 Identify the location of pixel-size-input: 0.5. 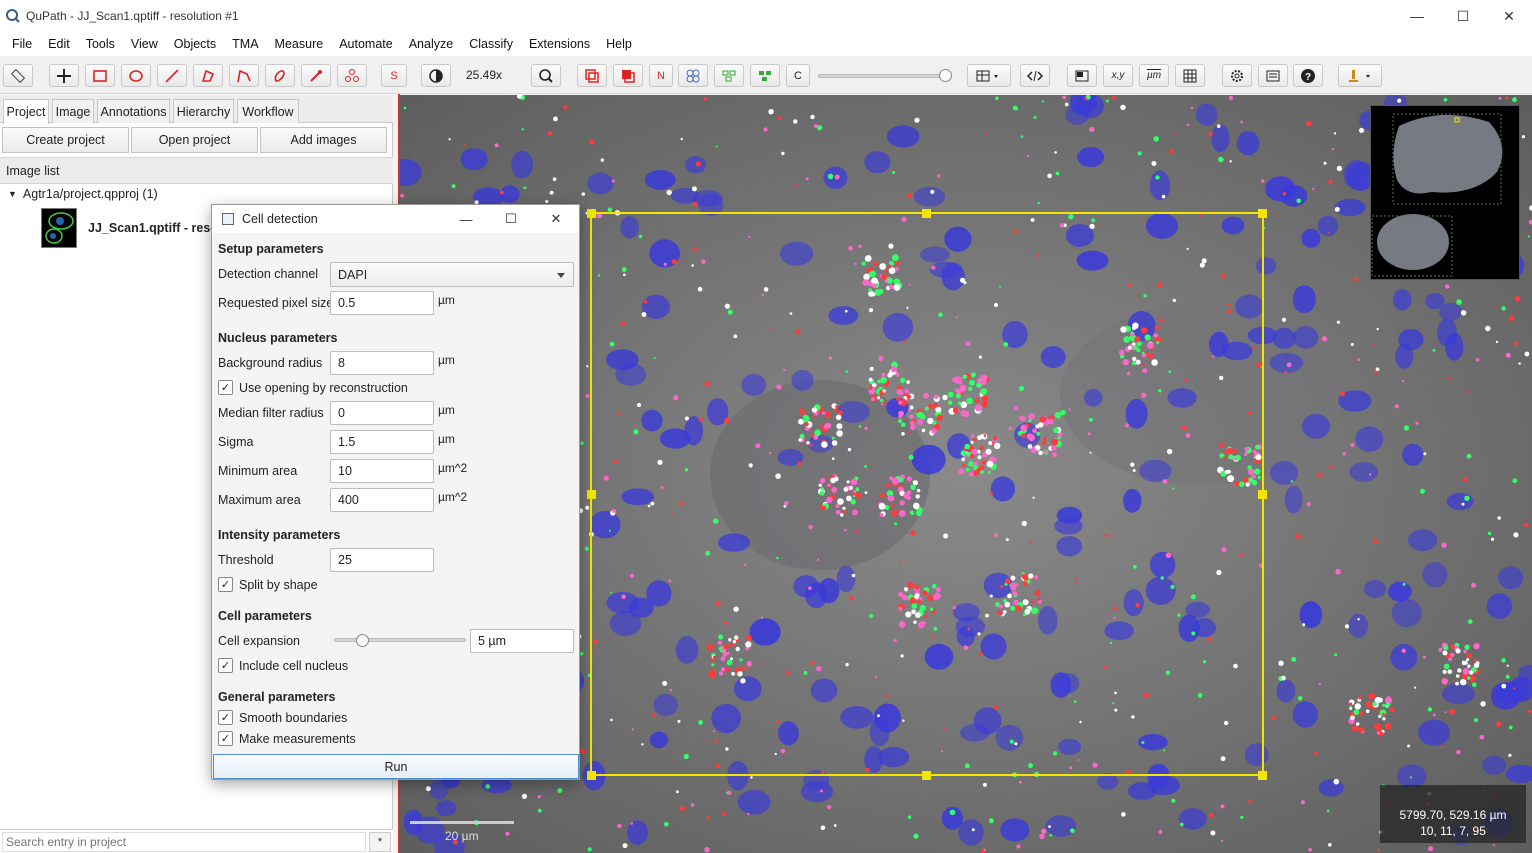
(382, 303).